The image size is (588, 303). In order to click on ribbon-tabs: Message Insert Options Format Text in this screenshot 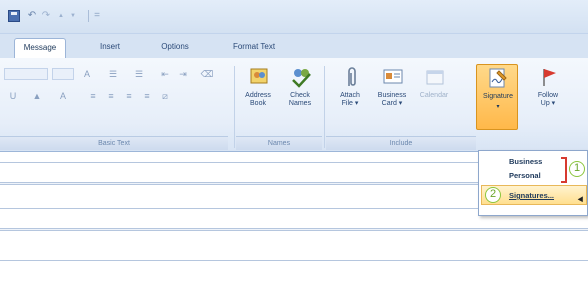, I will do `click(294, 46)`.